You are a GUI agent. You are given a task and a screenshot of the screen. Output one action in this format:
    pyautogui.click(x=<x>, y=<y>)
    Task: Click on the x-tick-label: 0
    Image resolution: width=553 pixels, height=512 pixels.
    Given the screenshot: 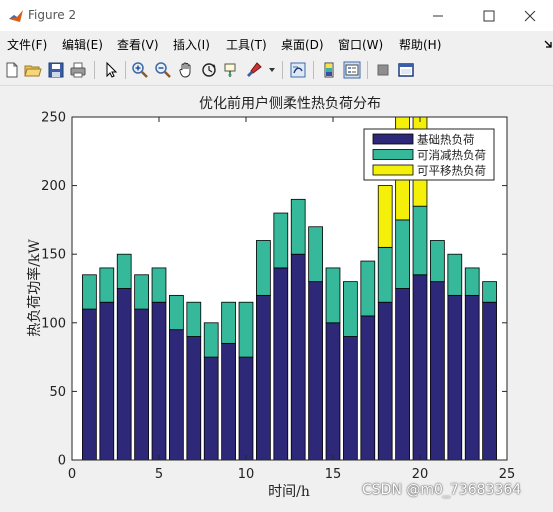 What is the action you would take?
    pyautogui.click(x=72, y=474)
    